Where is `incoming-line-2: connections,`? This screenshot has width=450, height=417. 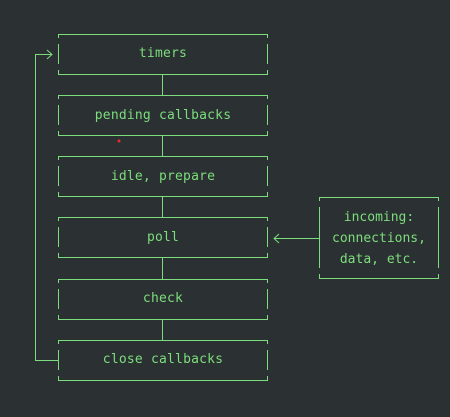
incoming-line-2: connections, is located at coordinates (379, 238).